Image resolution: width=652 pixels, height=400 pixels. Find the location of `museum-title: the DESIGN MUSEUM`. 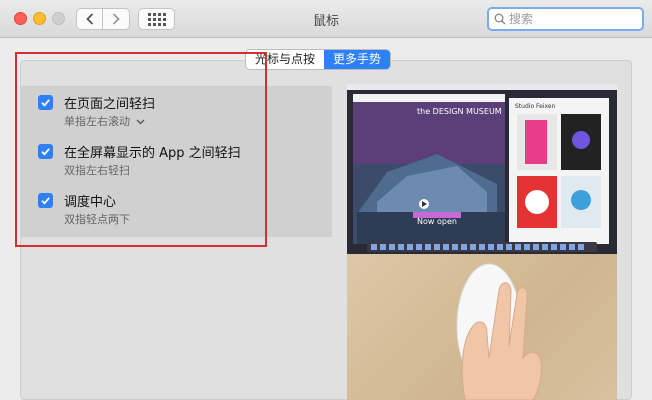

museum-title: the DESIGN MUSEUM is located at coordinates (459, 111).